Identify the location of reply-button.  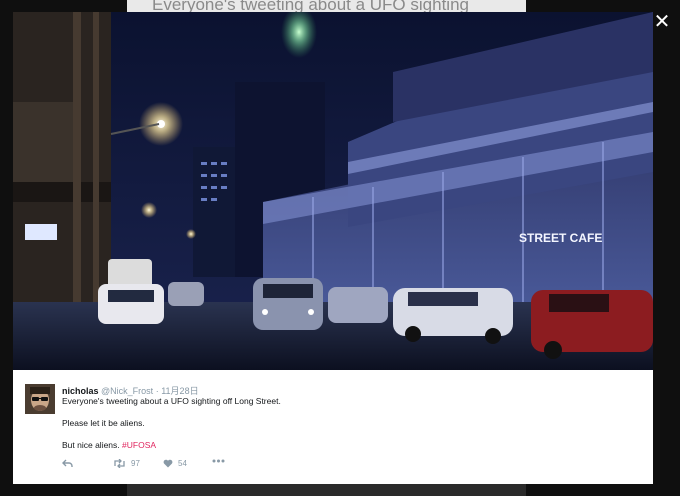
(67, 463).